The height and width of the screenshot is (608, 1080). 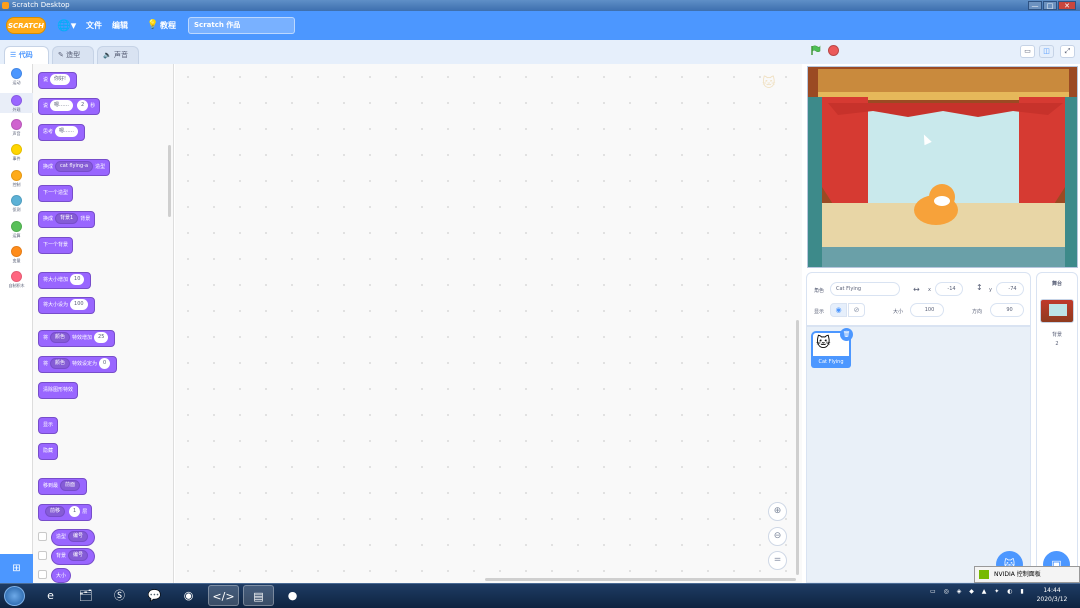 I want to click on tab-sounds: 🔈 声音, so click(x=118, y=55).